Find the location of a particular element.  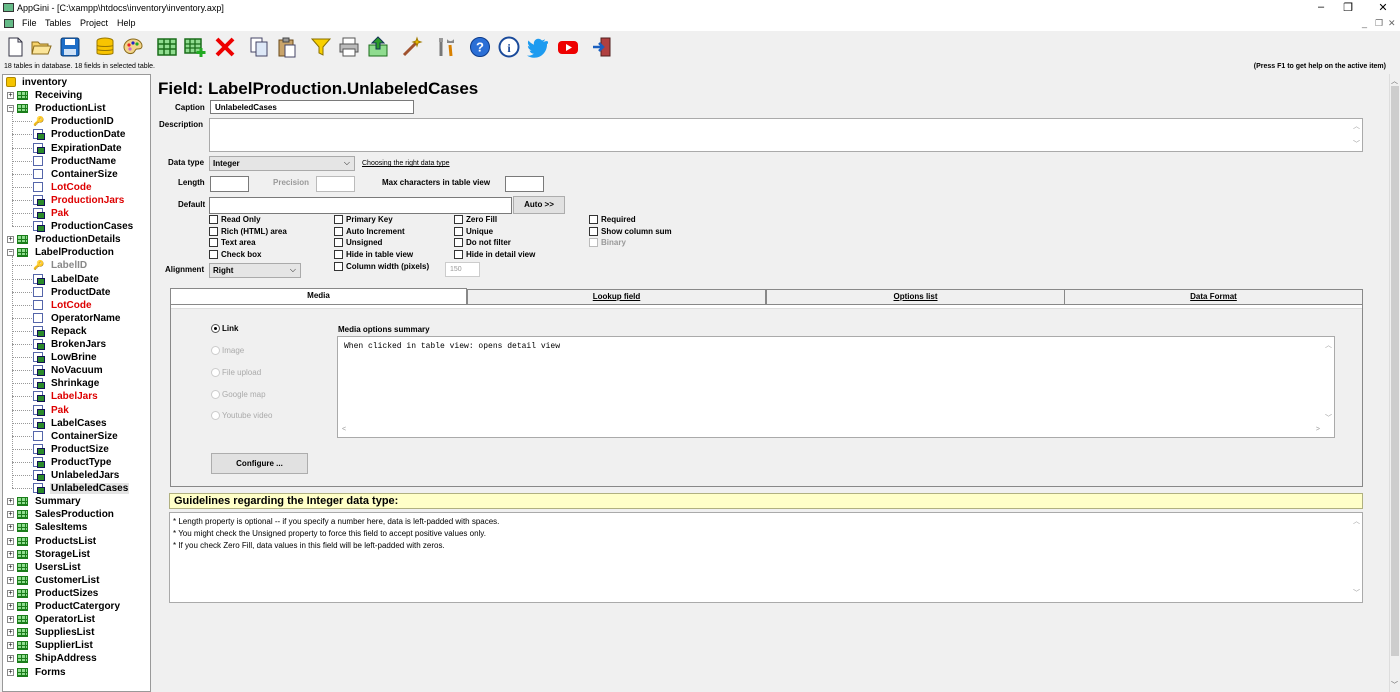

read-only-checkbox: Read Only is located at coordinates (235, 220).